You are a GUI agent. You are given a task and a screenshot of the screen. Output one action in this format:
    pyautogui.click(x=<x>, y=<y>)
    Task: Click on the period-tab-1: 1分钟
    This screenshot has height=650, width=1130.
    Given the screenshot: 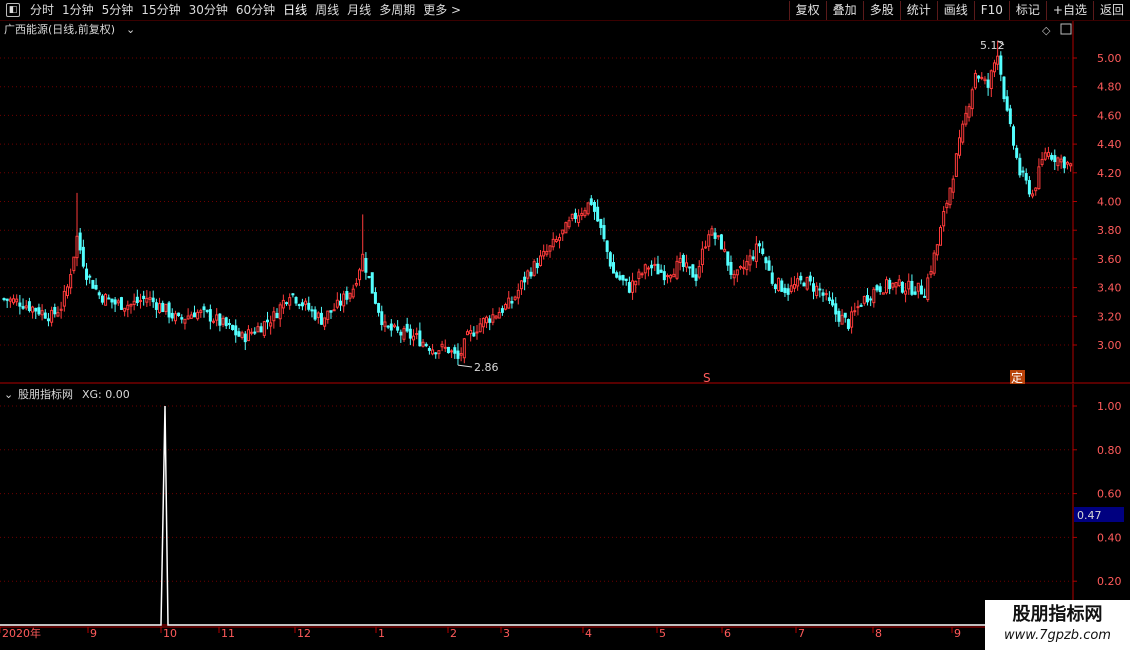 What is the action you would take?
    pyautogui.click(x=78, y=10)
    